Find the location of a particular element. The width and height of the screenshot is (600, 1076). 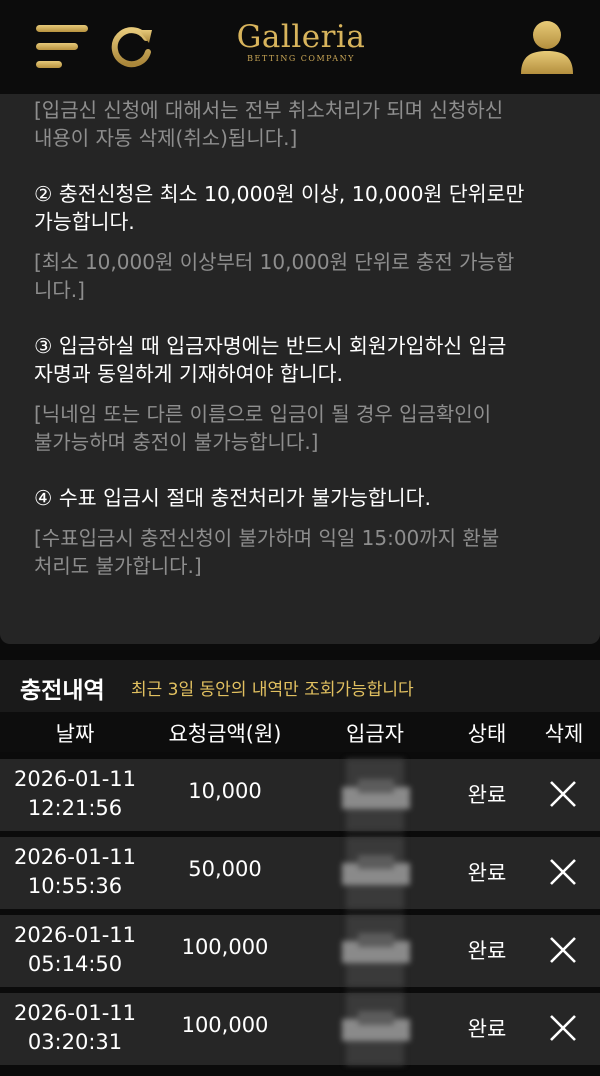

col-depositor: 입금자 is located at coordinates (375, 734).